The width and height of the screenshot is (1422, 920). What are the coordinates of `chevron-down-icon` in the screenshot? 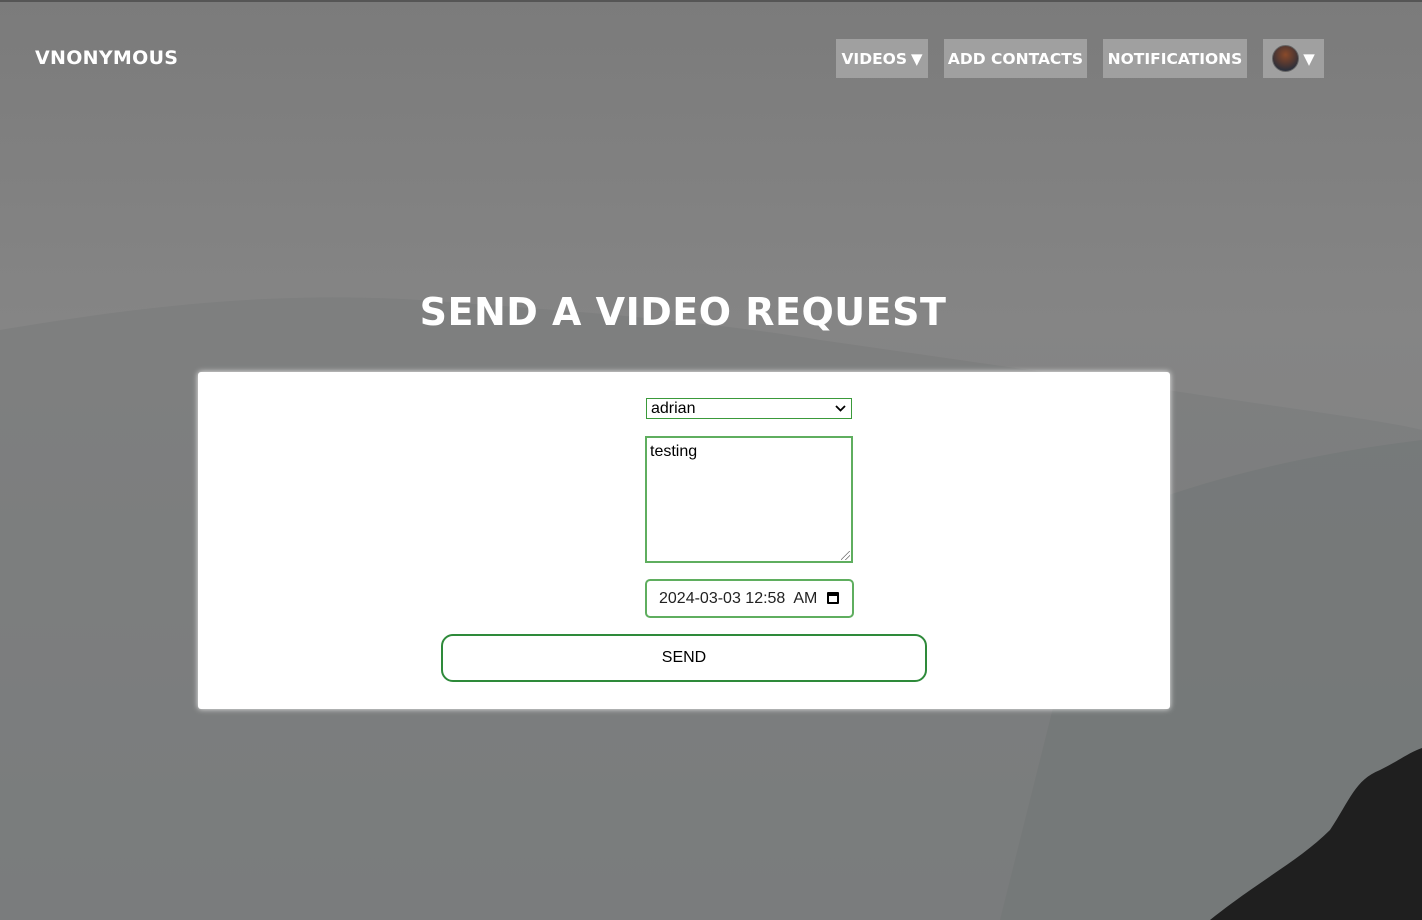 It's located at (840, 412).